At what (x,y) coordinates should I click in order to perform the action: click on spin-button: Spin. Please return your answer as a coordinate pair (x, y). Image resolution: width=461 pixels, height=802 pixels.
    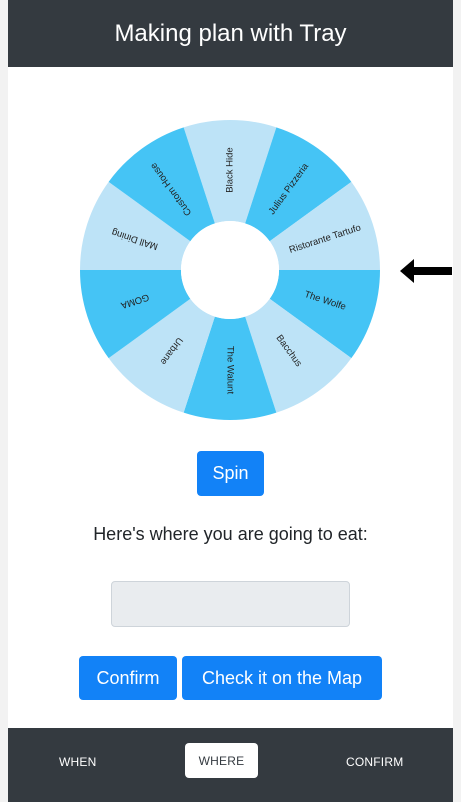
    Looking at the image, I should click on (230, 473).